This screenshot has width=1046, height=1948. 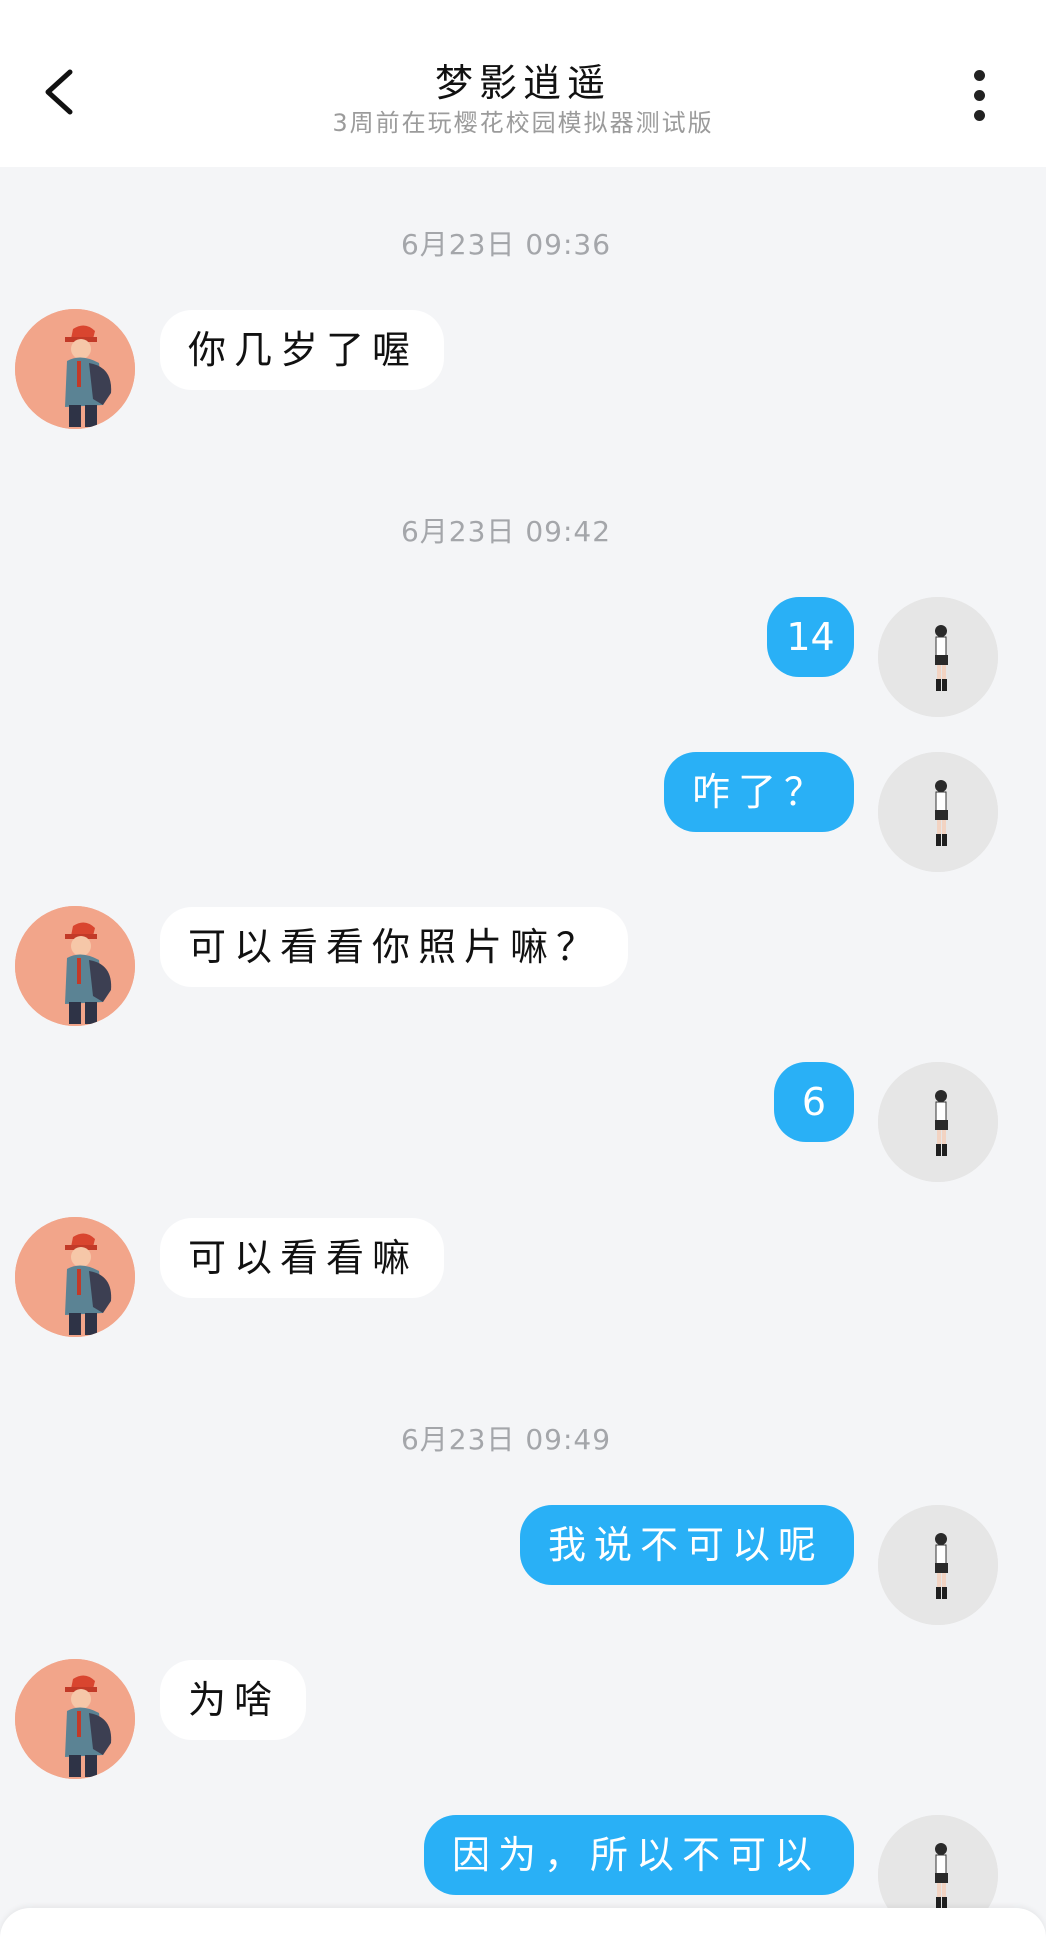 What do you see at coordinates (810, 637) in the screenshot?
I see `sent-message-bubble: 14` at bounding box center [810, 637].